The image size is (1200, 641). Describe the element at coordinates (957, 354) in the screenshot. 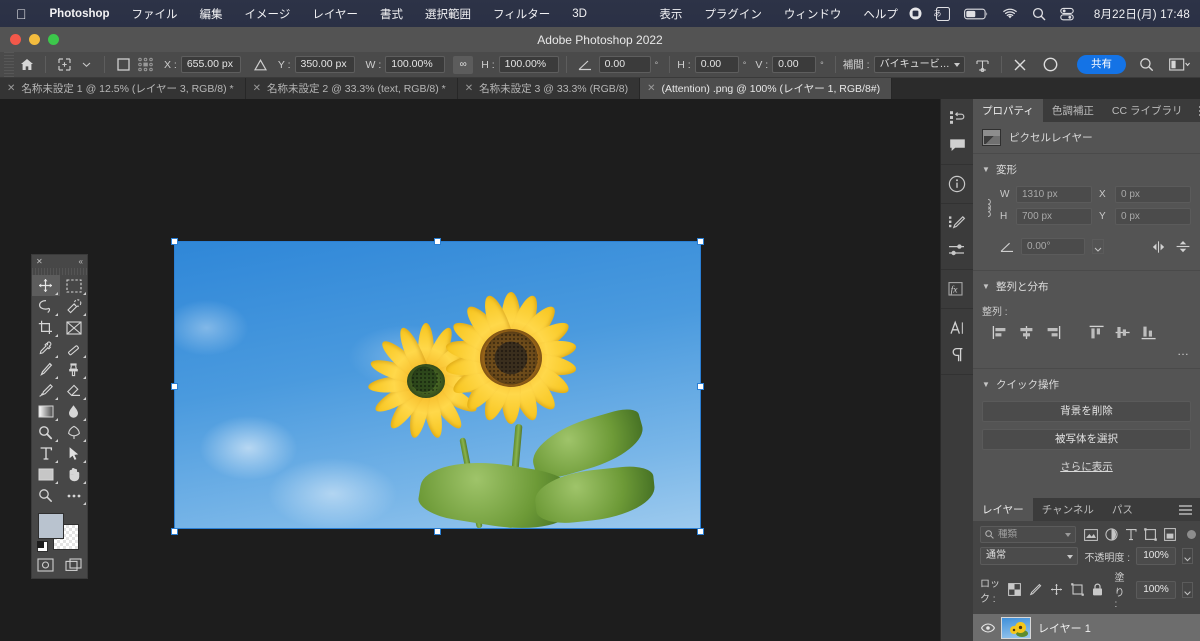

I see `paragraph-panel-icon` at that location.